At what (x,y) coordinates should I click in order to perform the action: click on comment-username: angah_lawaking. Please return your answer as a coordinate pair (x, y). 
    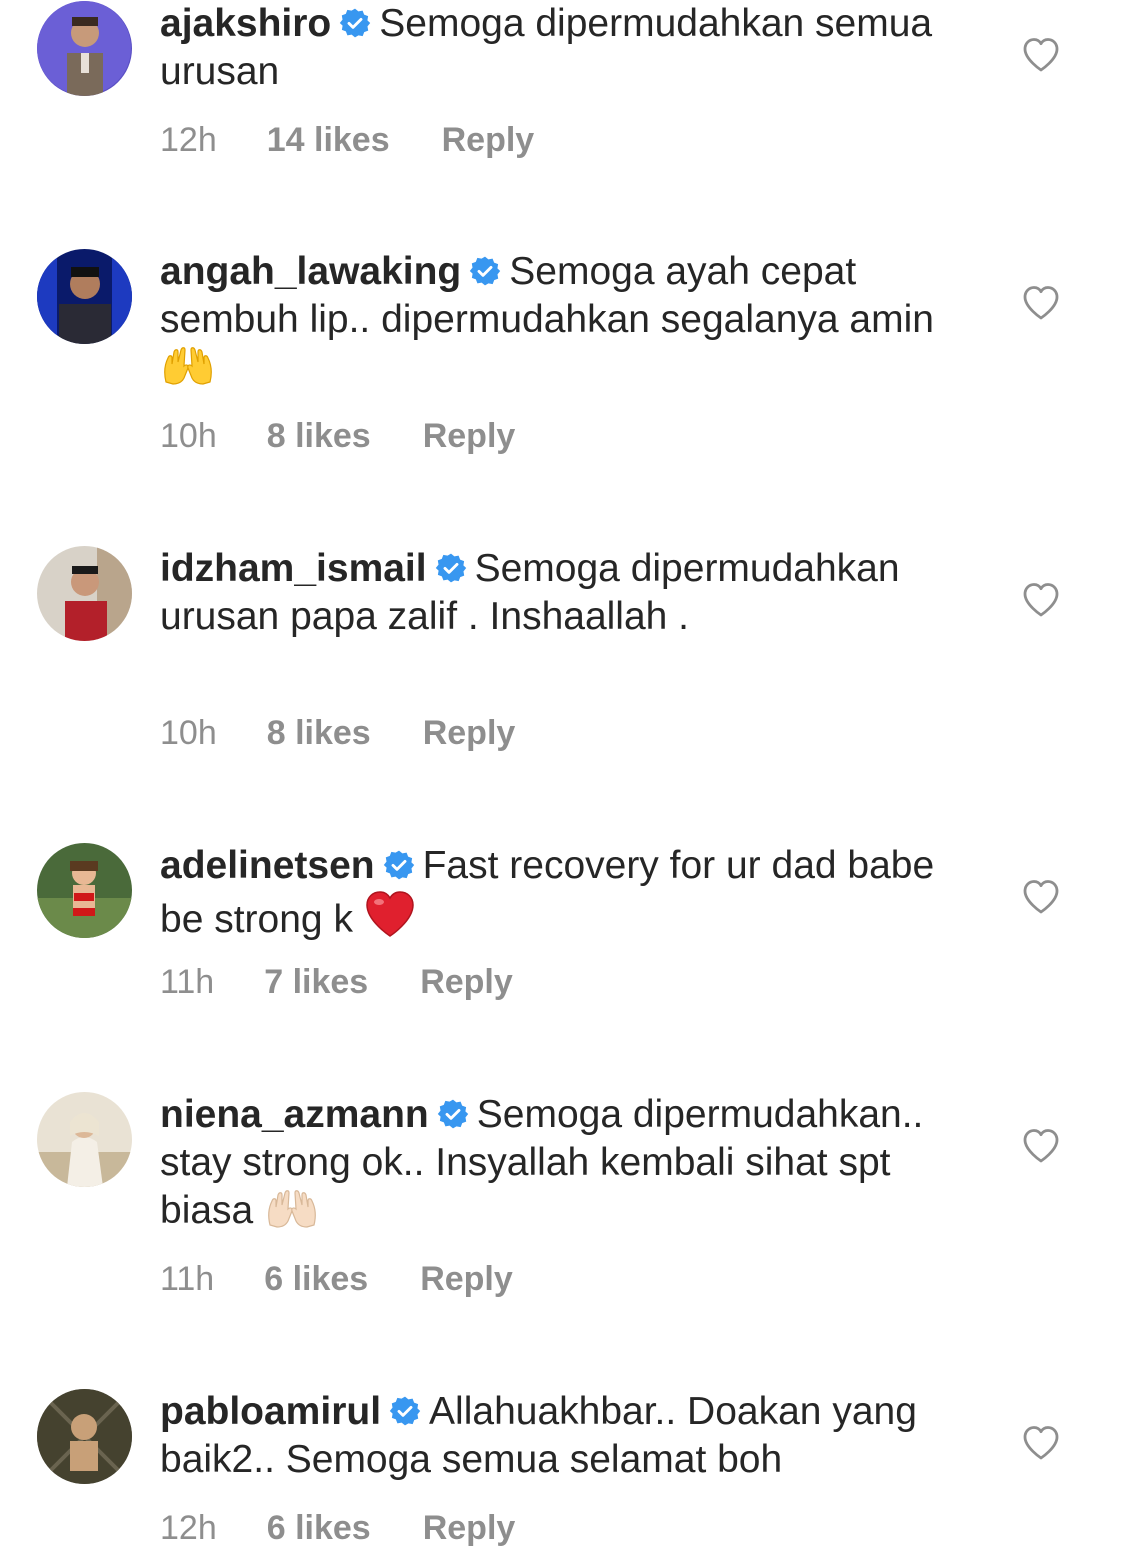
    Looking at the image, I should click on (310, 271).